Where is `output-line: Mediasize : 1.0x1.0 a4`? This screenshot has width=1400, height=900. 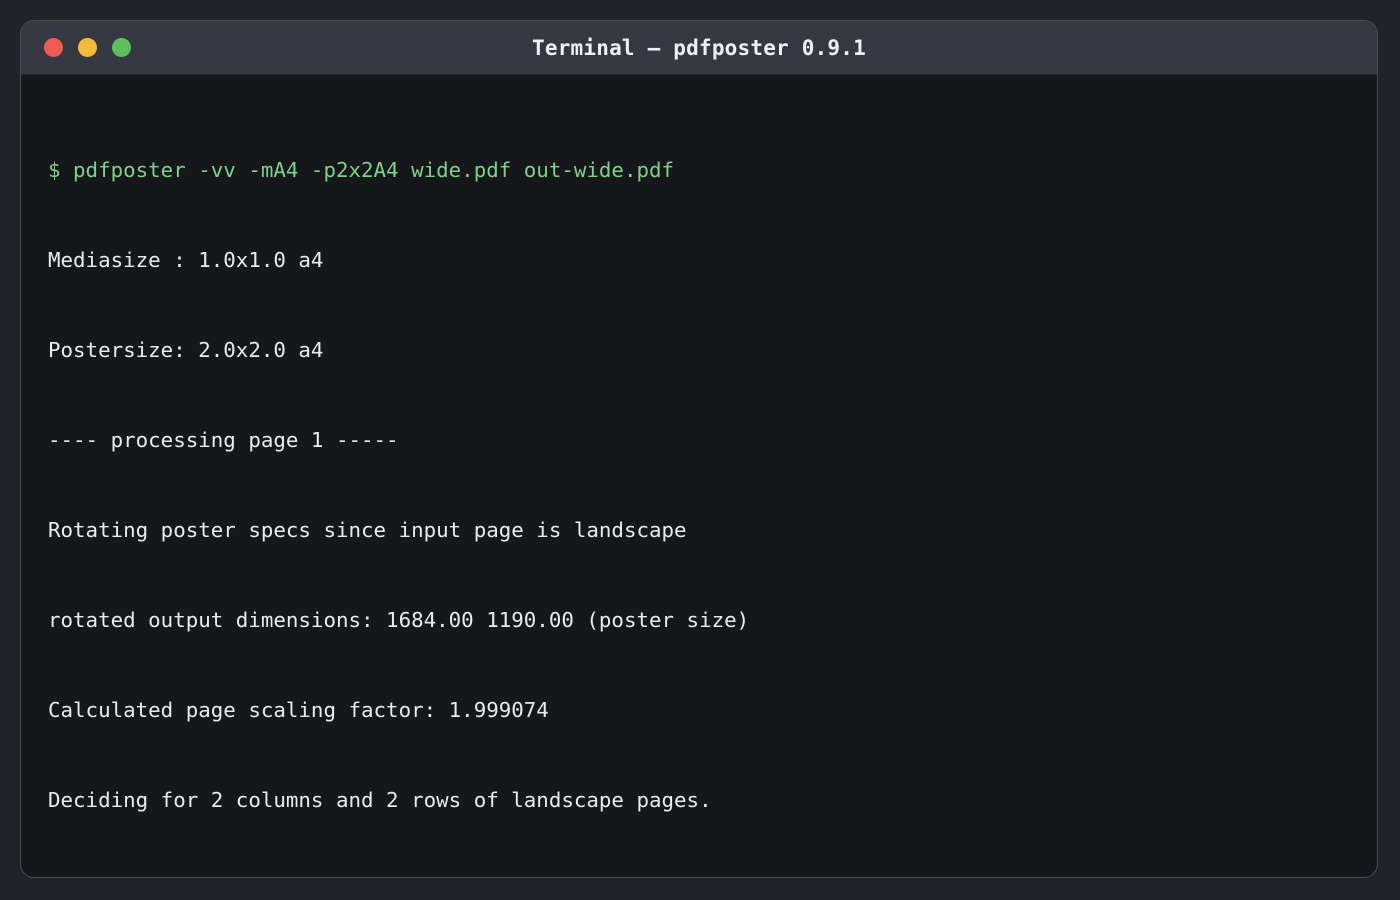 output-line: Mediasize : 1.0x1.0 a4 is located at coordinates (186, 260).